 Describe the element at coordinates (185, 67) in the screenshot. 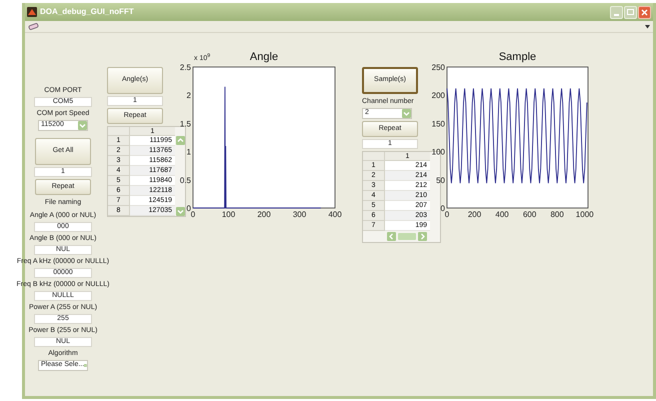

I see `tick-label: 2.5` at that location.